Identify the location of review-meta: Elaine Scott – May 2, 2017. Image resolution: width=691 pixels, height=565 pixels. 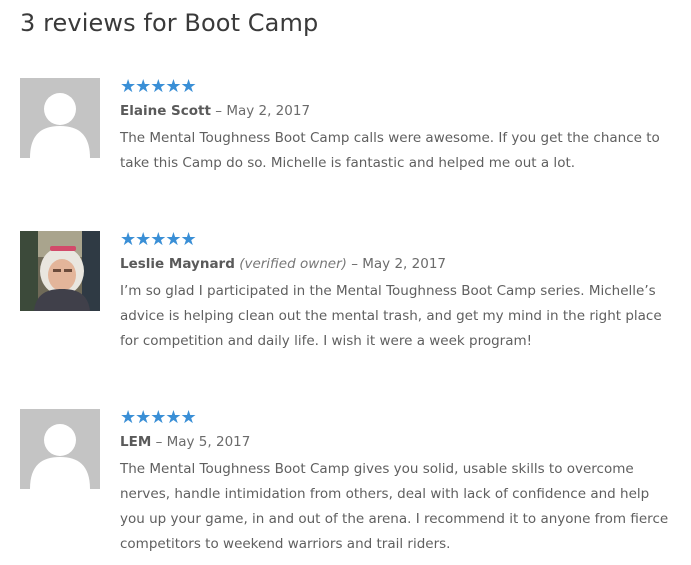
(397, 111).